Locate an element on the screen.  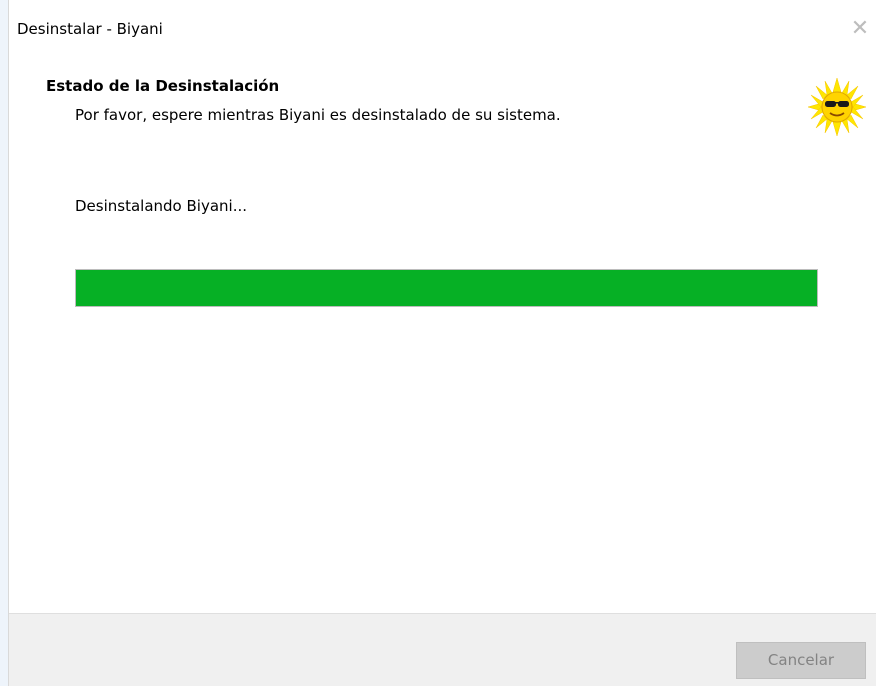
close-icon: ✕ is located at coordinates (859, 29).